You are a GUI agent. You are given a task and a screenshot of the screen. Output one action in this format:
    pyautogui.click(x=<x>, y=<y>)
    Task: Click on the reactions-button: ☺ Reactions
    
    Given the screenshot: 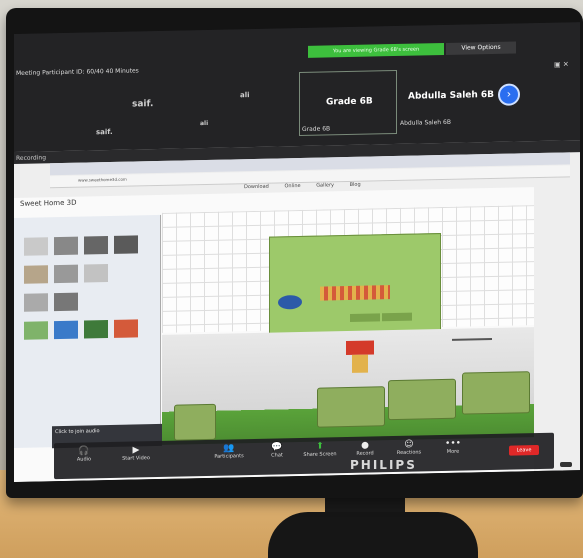 What is the action you would take?
    pyautogui.click(x=409, y=447)
    